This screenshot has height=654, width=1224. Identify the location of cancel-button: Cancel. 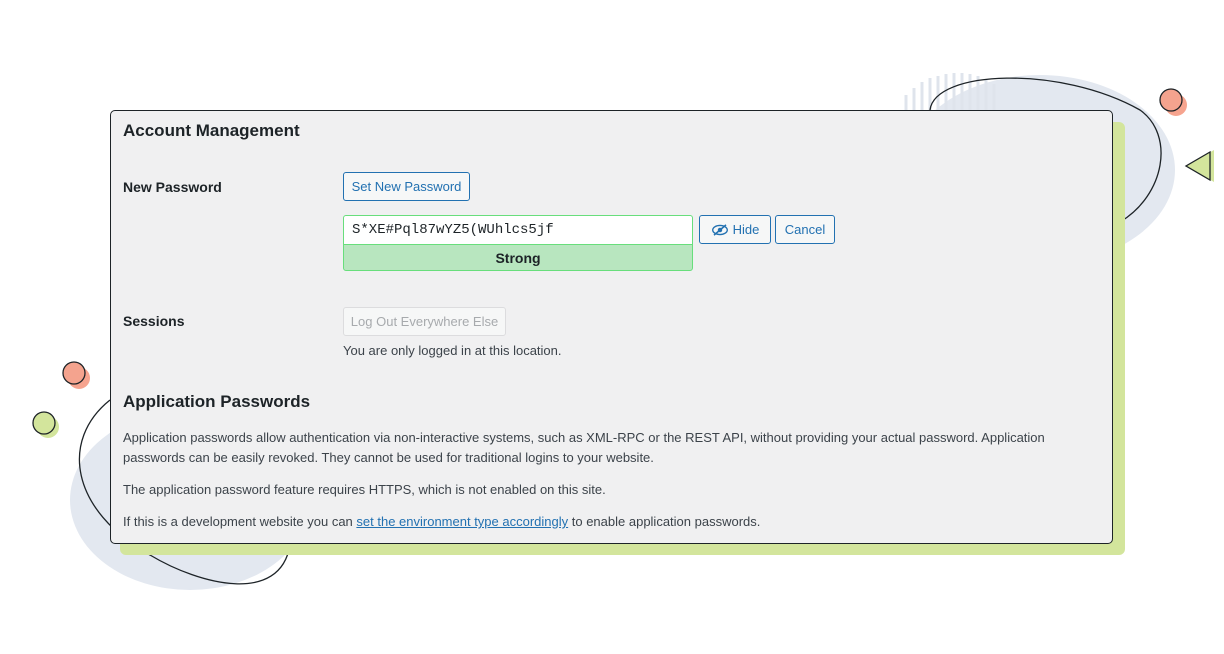
(805, 229).